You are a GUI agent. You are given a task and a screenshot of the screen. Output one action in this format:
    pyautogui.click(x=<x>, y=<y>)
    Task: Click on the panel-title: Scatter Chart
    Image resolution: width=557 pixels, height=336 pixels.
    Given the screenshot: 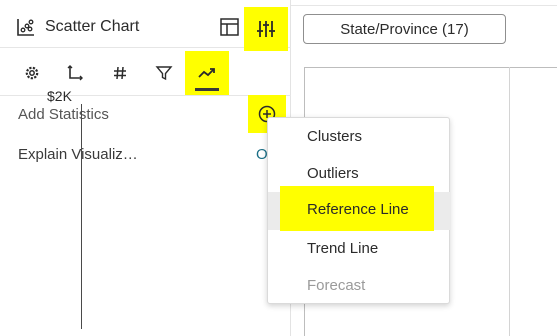 What is the action you would take?
    pyautogui.click(x=92, y=26)
    